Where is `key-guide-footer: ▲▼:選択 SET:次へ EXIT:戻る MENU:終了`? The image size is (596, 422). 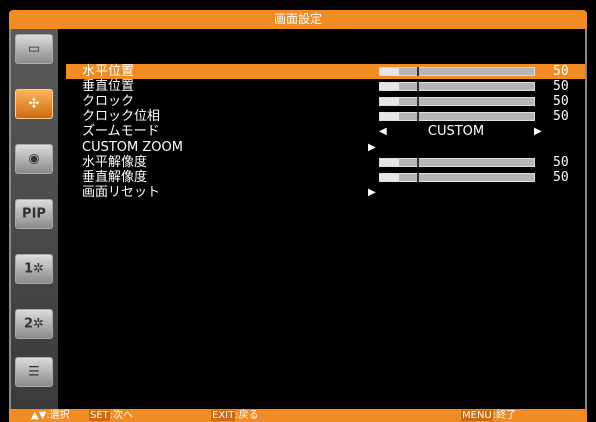 key-guide-footer: ▲▼:選択 SET:次へ EXIT:戻る MENU:終了 is located at coordinates (298, 415).